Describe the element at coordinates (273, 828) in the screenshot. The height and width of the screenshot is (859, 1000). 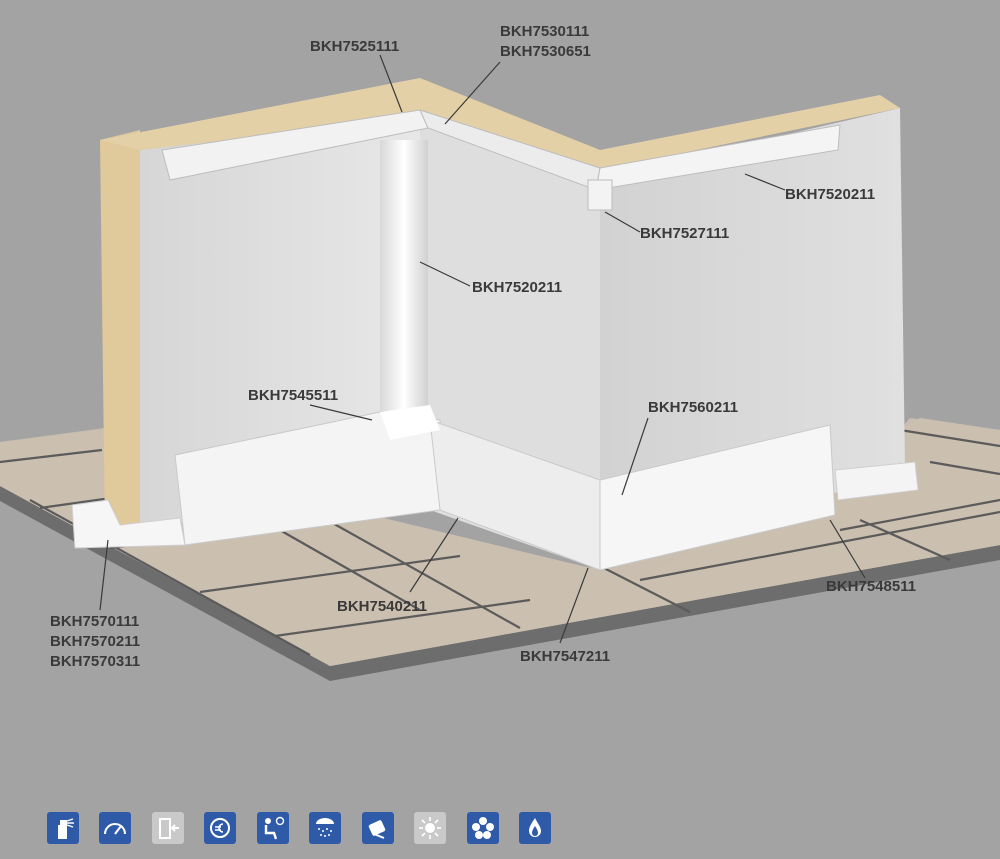
I see `person-seat-icon` at that location.